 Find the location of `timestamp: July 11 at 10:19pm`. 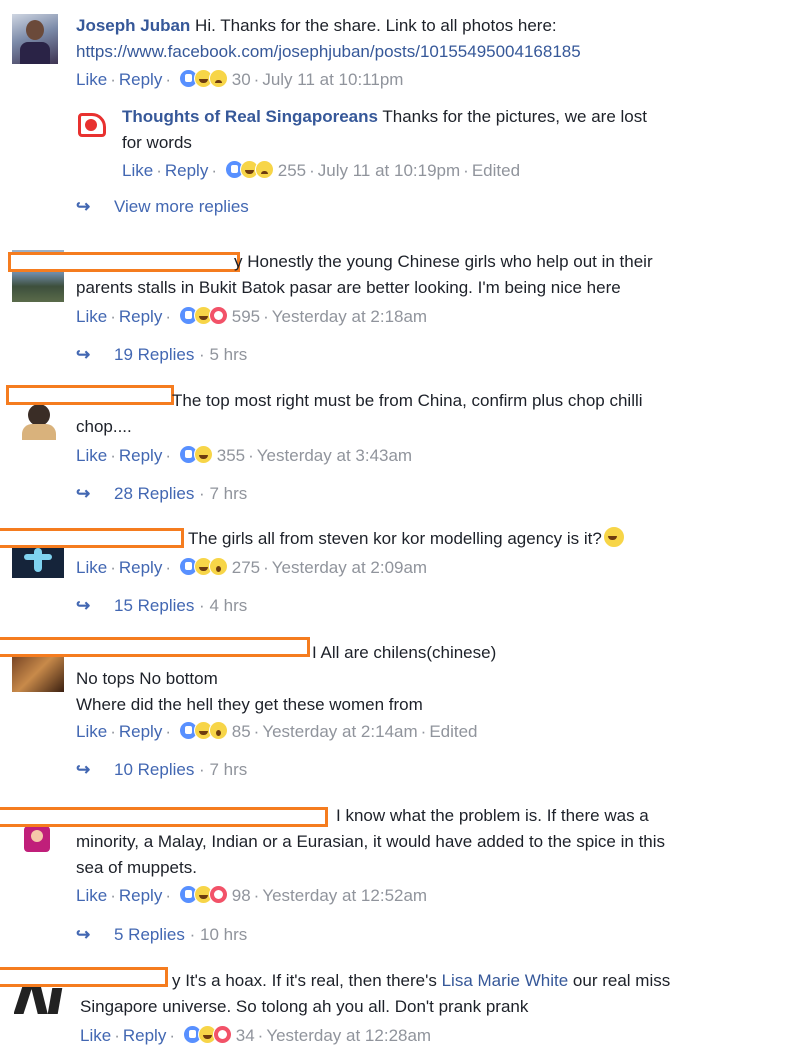

timestamp: July 11 at 10:19pm is located at coordinates (389, 170).